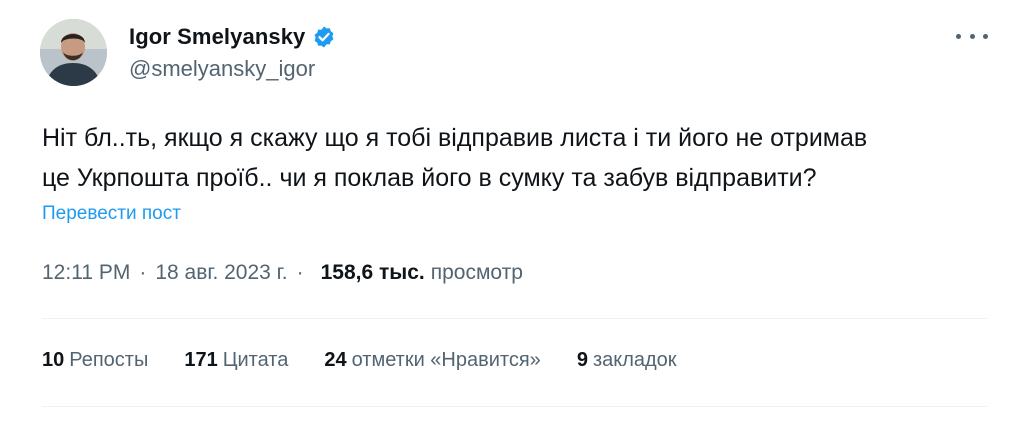 The image size is (1021, 422). I want to click on handle: @smelyansky_igor, so click(232, 69).